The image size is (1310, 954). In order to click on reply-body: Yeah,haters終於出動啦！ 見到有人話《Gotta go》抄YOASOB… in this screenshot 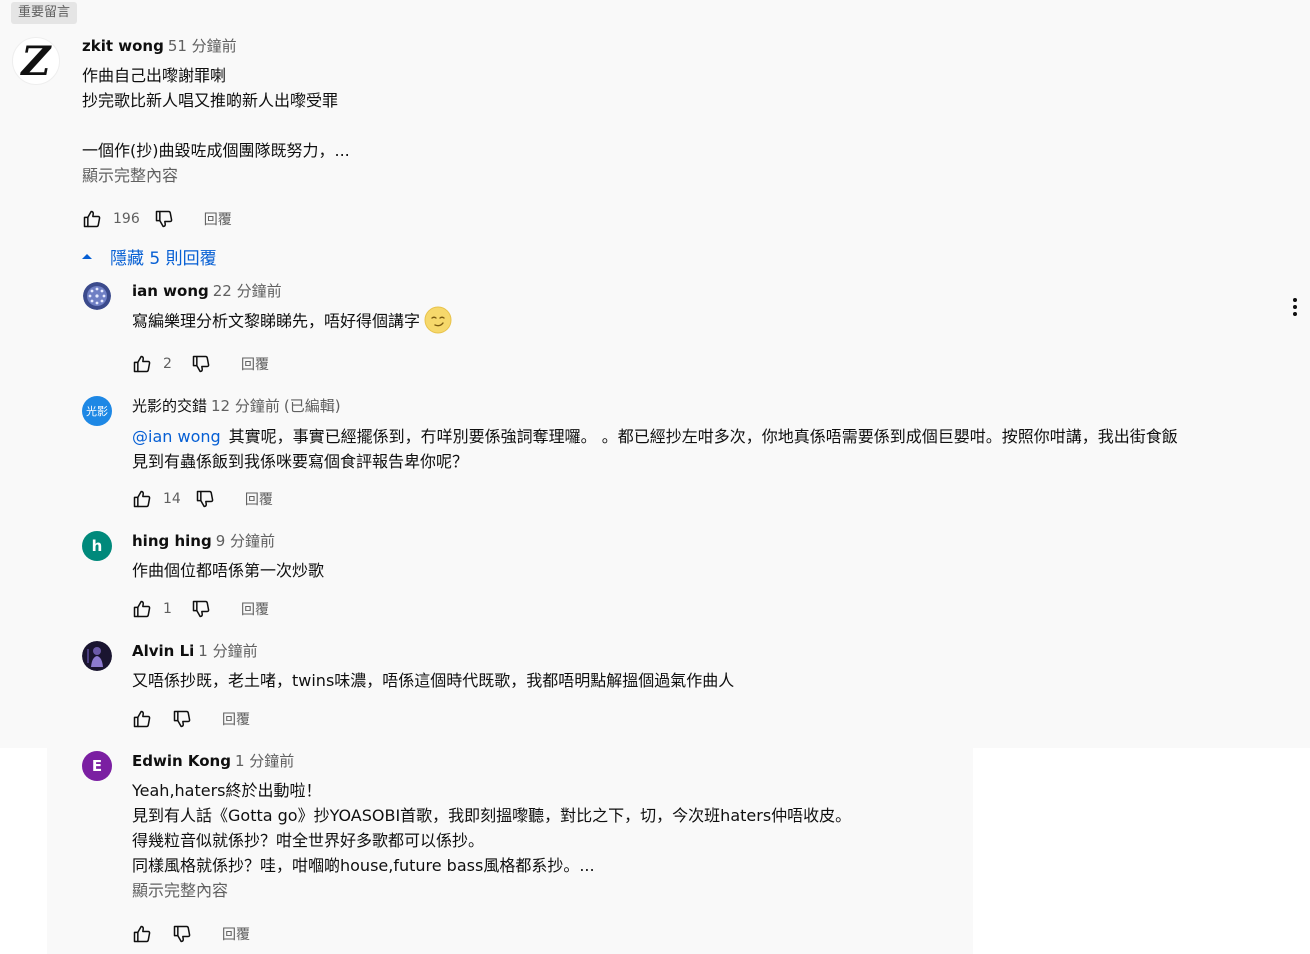, I will do `click(491, 840)`.